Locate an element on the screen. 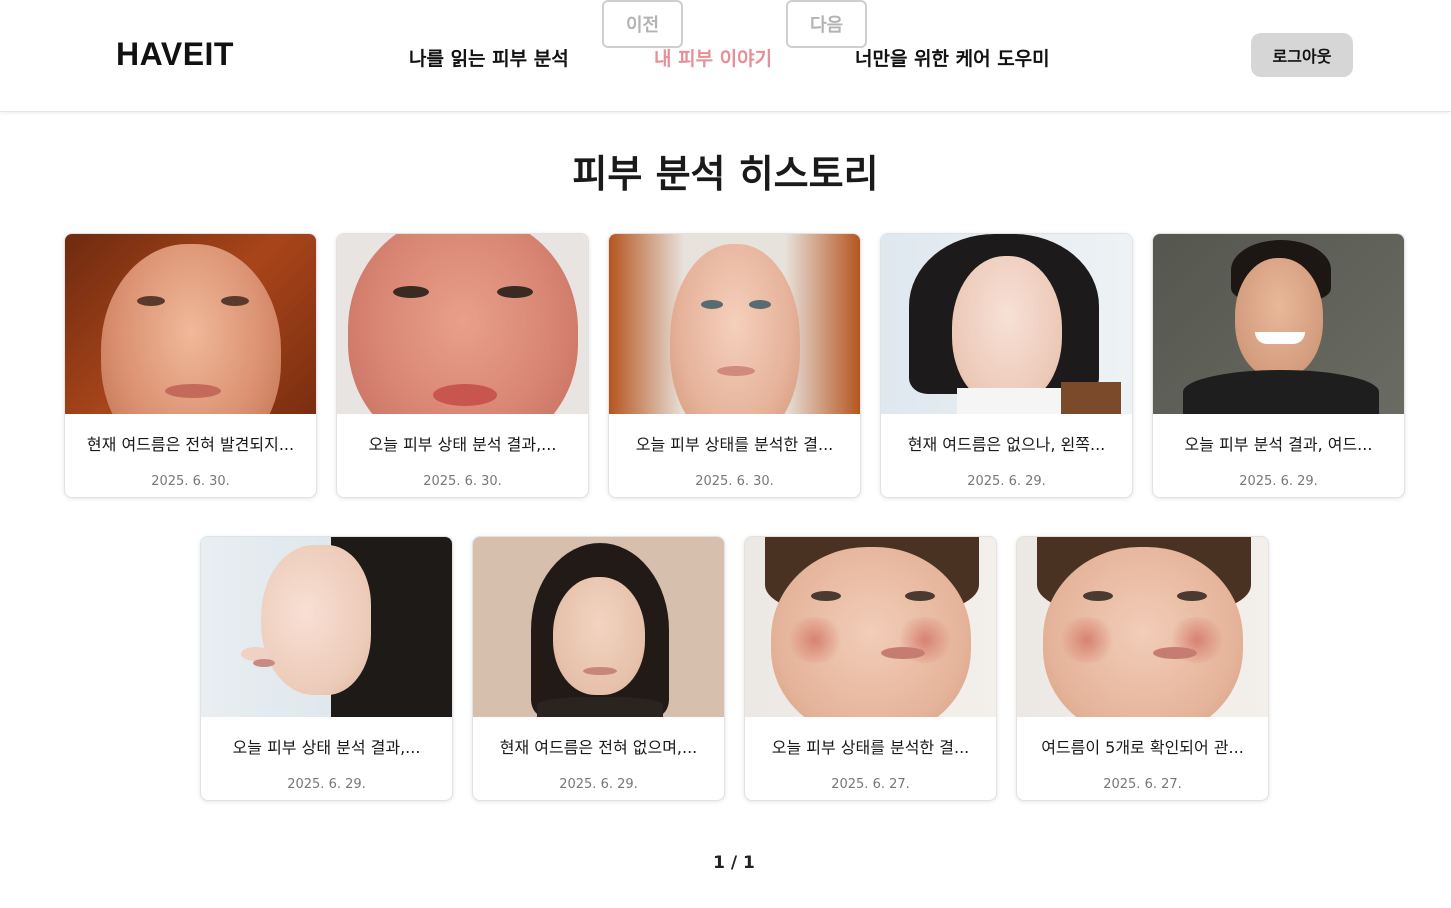 Image resolution: width=1451 pixels, height=908 pixels. logout-button: 로그아웃 is located at coordinates (1302, 55).